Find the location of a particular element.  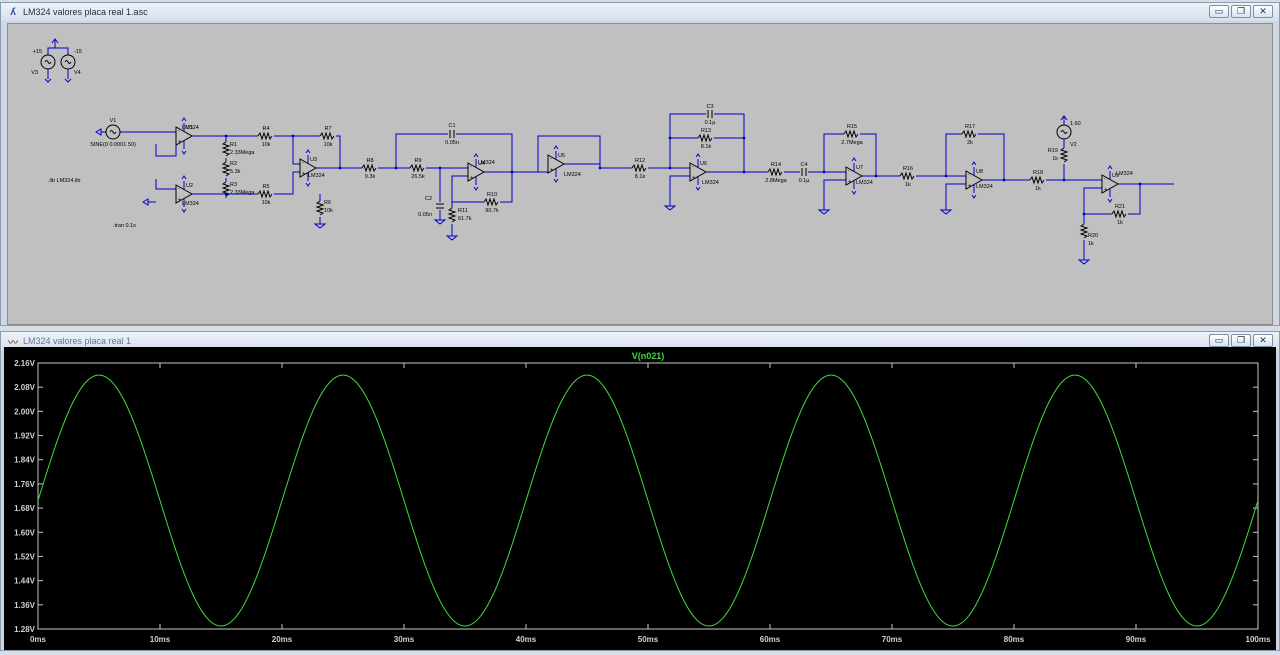

value-r17: 2k is located at coordinates (970, 143).